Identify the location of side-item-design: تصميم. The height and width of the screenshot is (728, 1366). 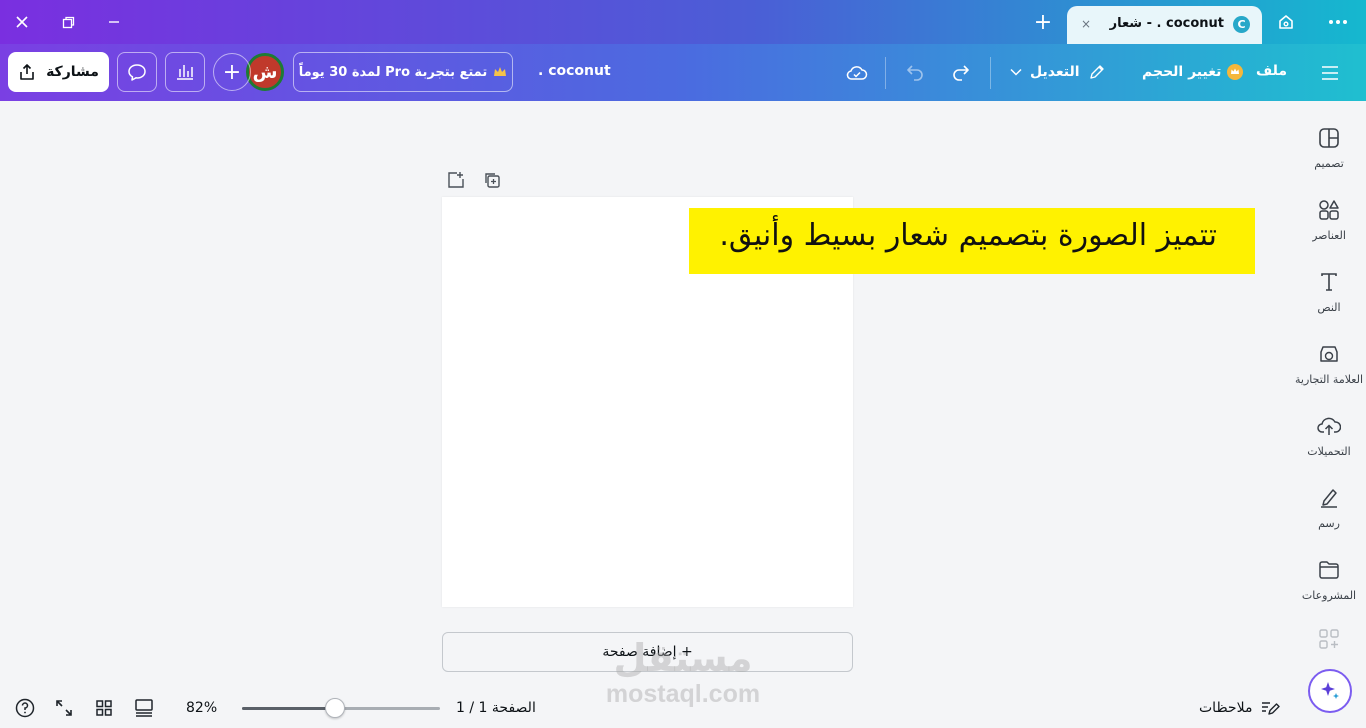
(1329, 151).